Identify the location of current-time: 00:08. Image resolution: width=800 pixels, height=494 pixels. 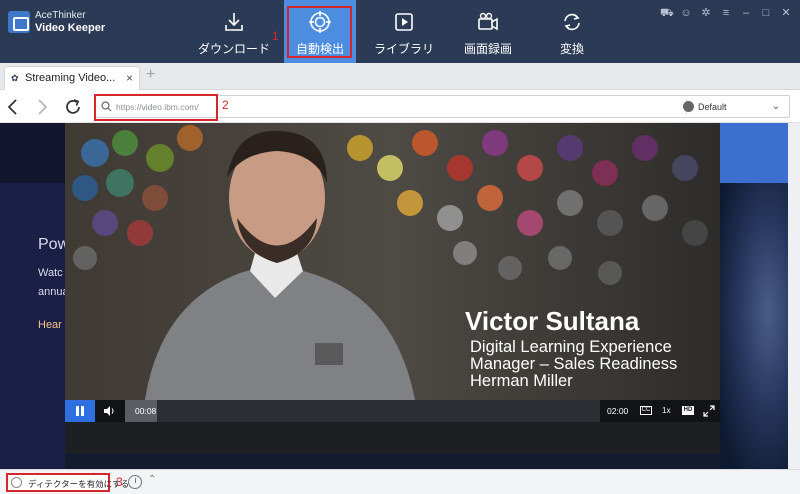
(146, 411).